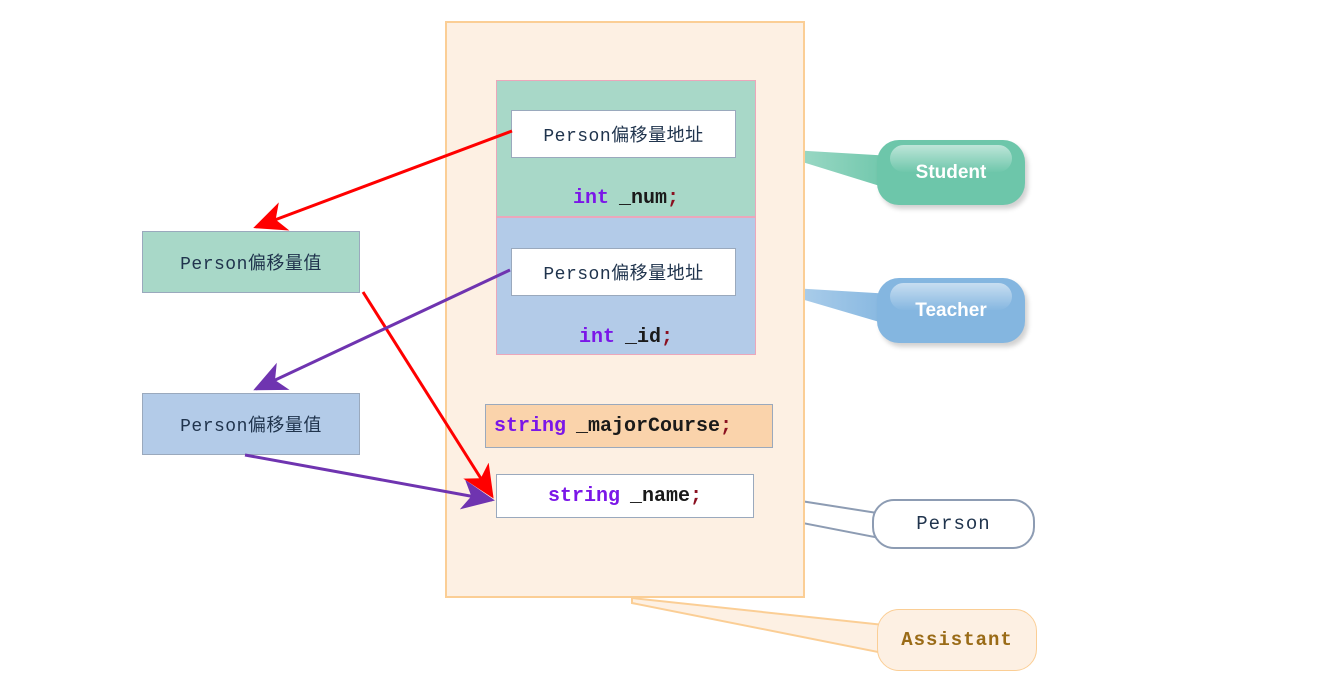 The height and width of the screenshot is (686, 1320). I want to click on person-member-name: string _name ;, so click(625, 496).